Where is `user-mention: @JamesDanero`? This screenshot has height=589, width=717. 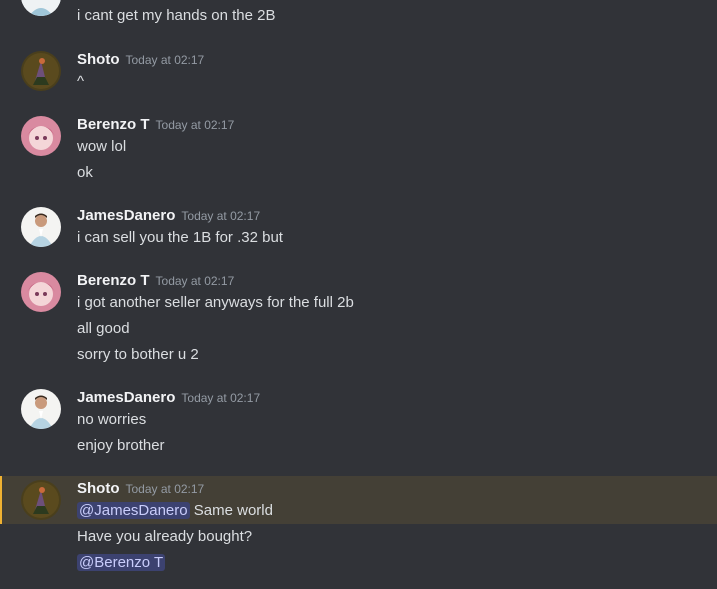
user-mention: @JamesDanero is located at coordinates (133, 510).